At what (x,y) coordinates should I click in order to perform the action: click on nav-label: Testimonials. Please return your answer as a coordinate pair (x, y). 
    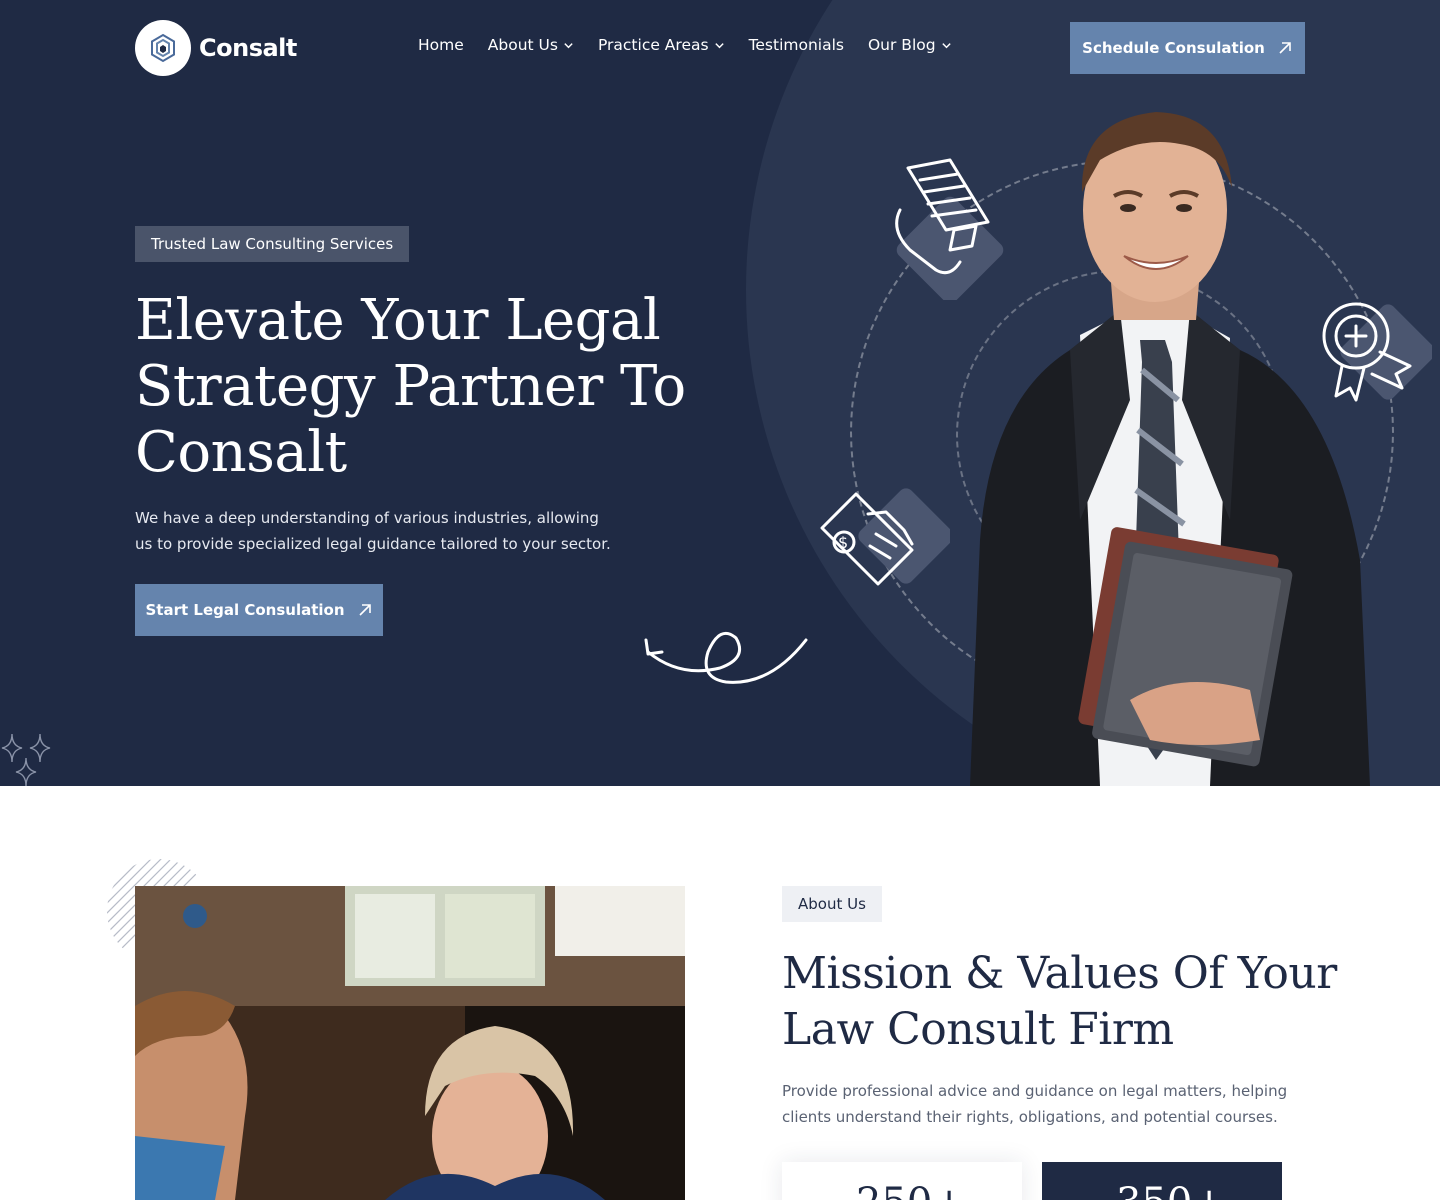
    Looking at the image, I should click on (796, 45).